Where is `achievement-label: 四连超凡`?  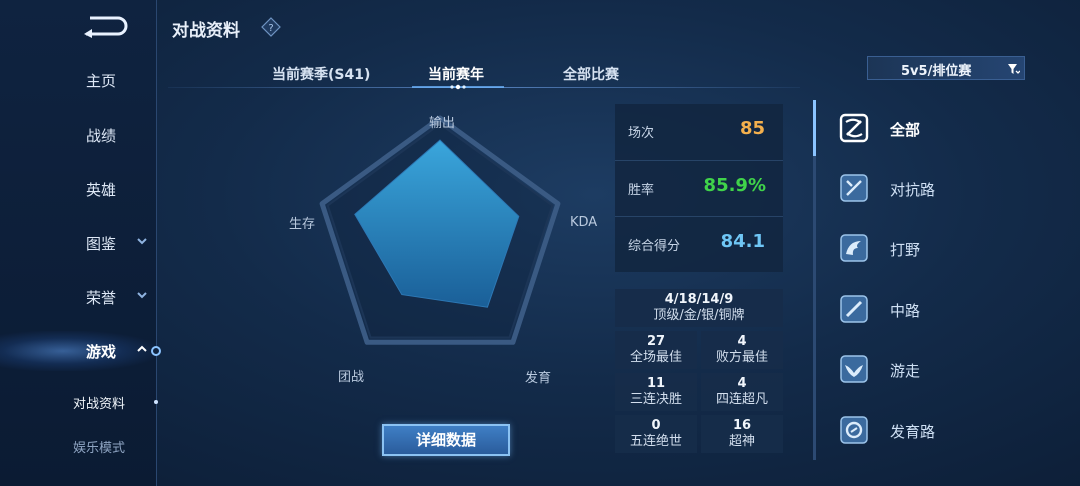
achievement-label: 四连超凡 is located at coordinates (741, 399).